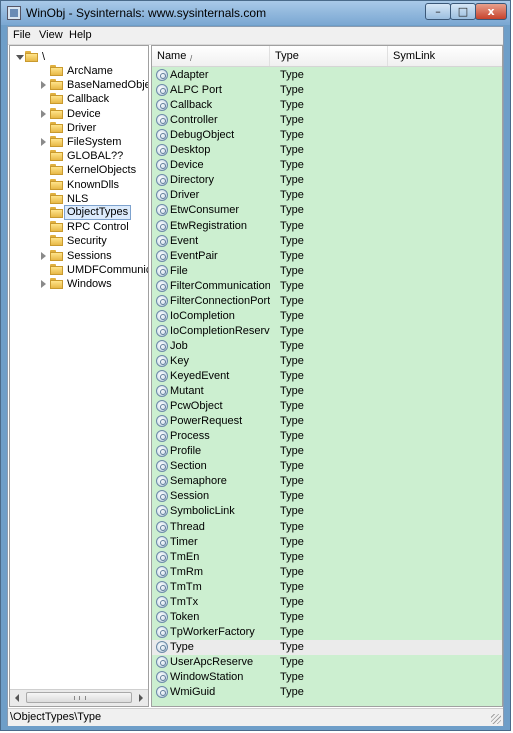  I want to click on table-row: Event Type, so click(327, 241).